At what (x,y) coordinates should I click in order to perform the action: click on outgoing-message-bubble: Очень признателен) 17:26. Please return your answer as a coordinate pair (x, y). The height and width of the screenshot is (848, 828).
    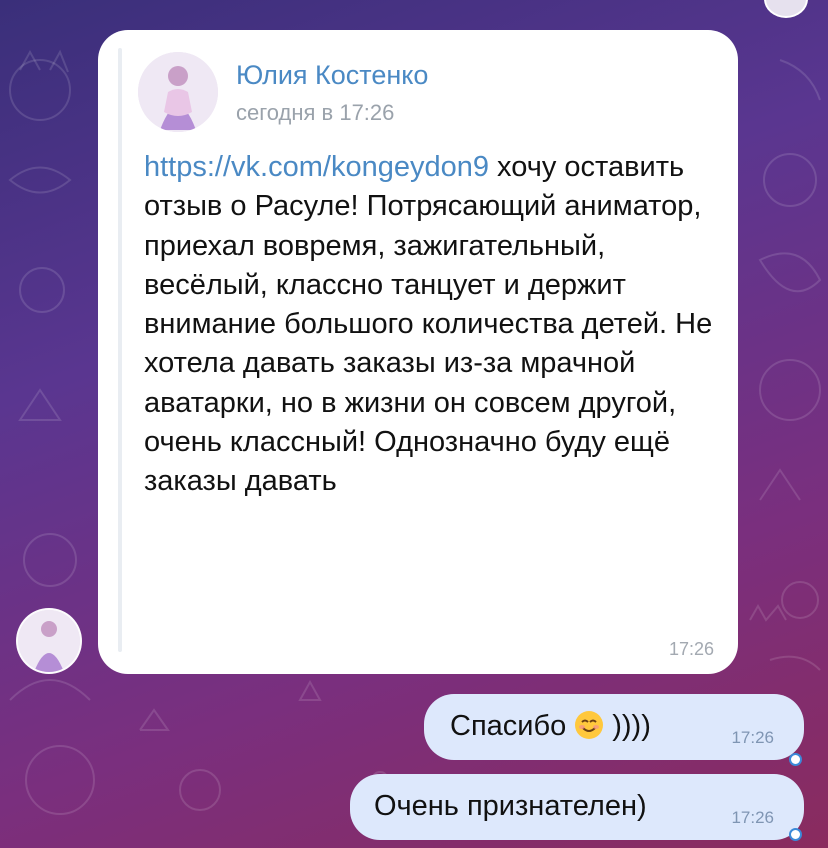
    Looking at the image, I should click on (577, 807).